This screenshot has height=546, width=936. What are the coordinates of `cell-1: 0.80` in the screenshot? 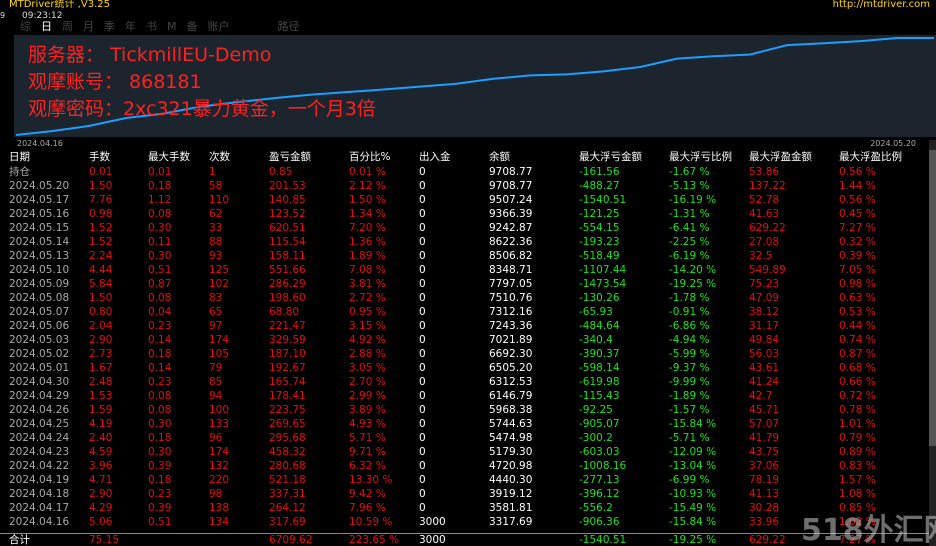 It's located at (101, 312).